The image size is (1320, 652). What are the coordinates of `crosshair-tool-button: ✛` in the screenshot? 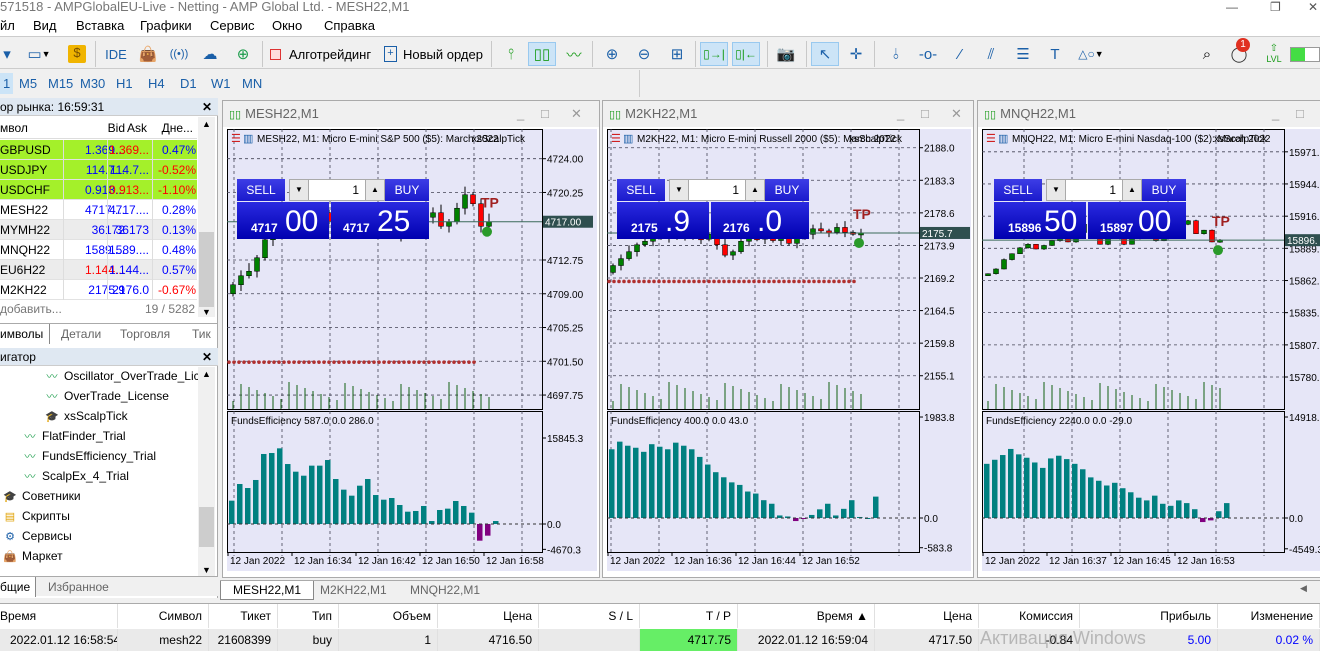 It's located at (856, 54).